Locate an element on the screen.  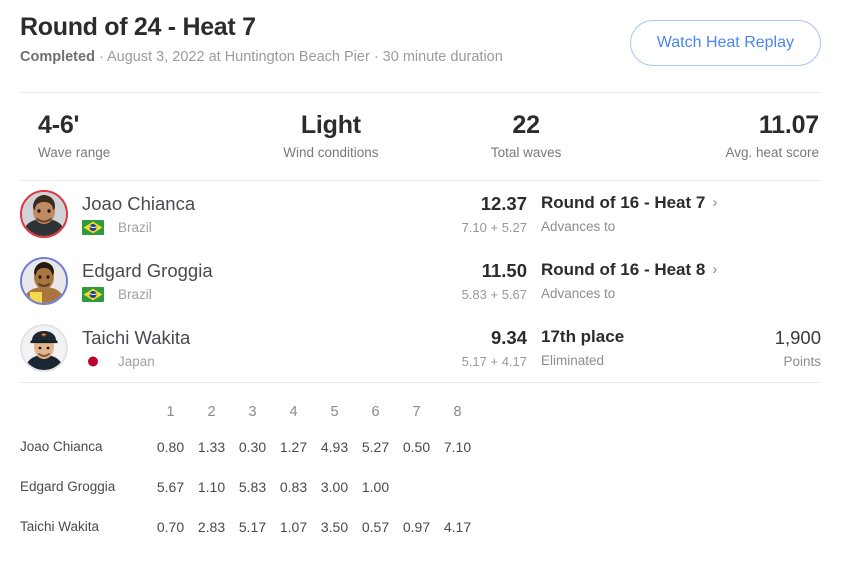
wave-score-best: 5.83 is located at coordinates (252, 486).